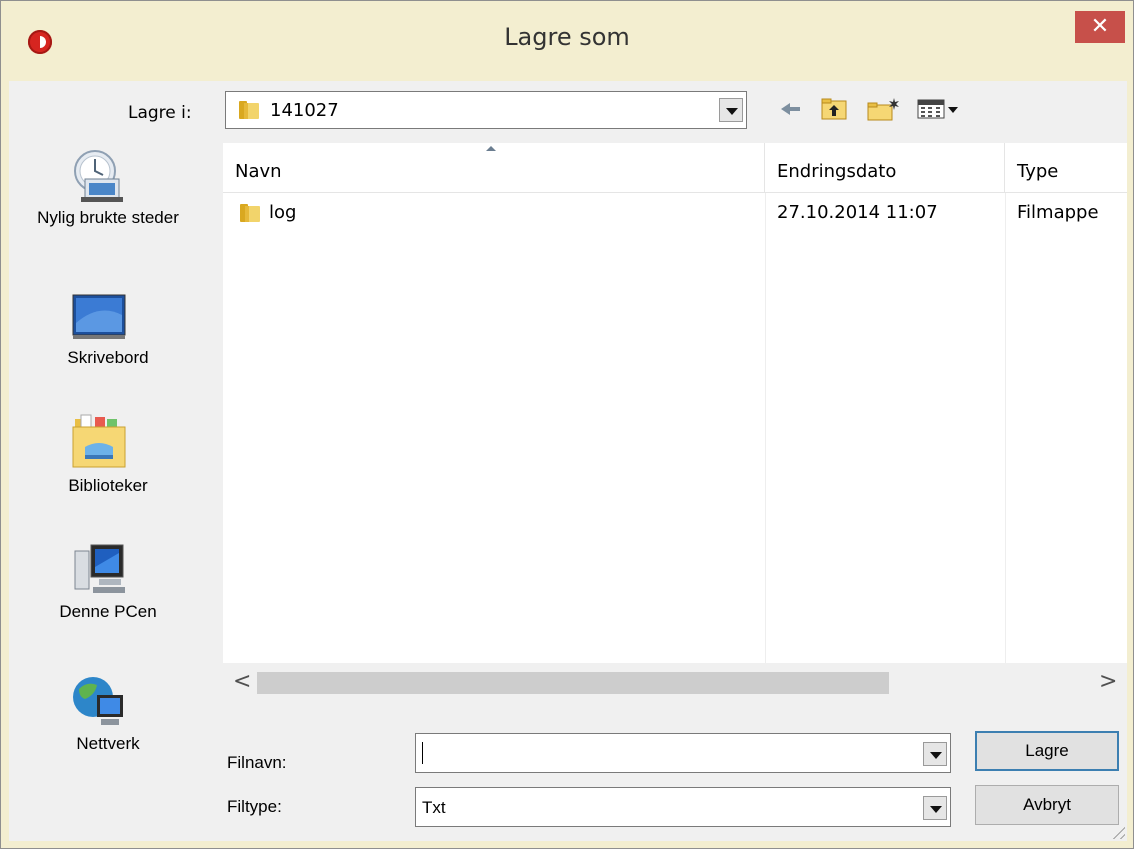 The image size is (1134, 849). I want to click on save-button: Lagre, so click(1047, 751).